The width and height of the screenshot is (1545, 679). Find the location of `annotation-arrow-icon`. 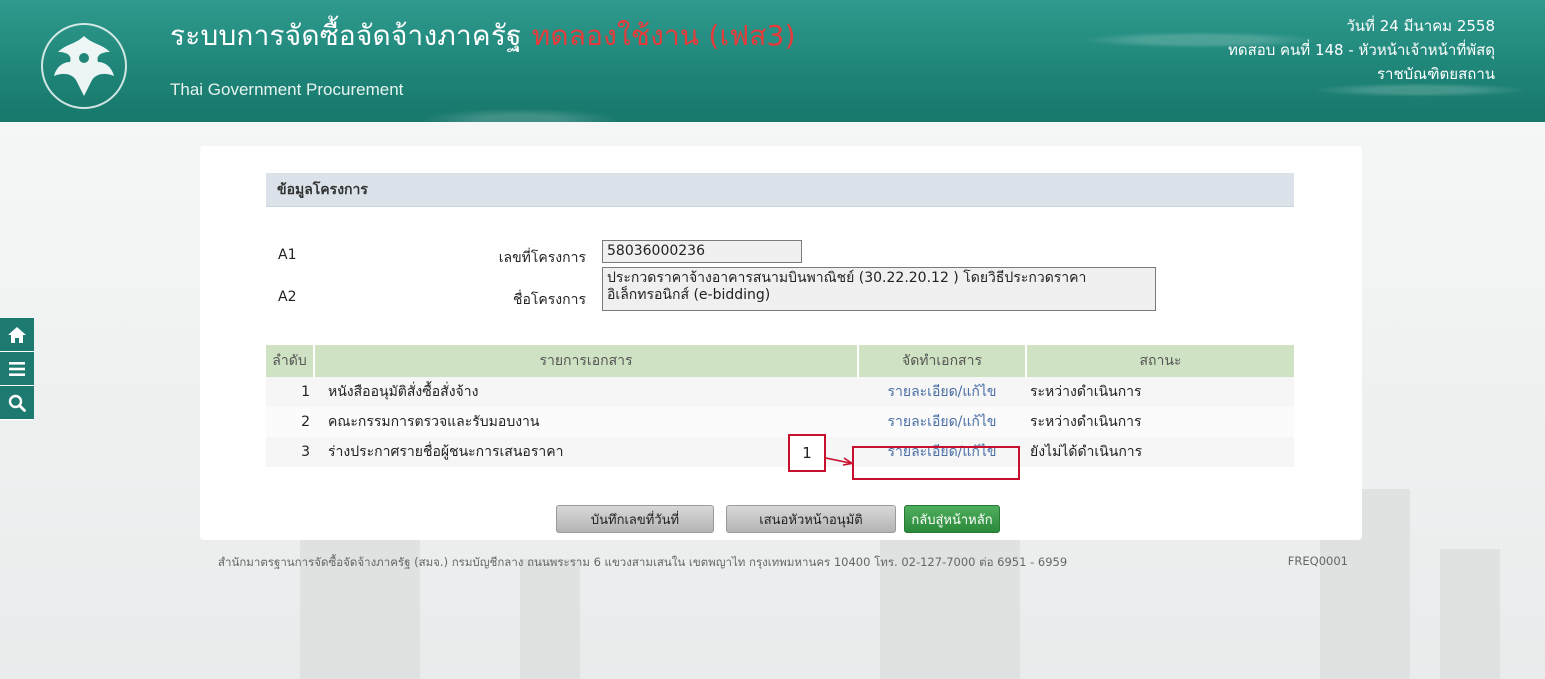

annotation-arrow-icon is located at coordinates (840, 461).